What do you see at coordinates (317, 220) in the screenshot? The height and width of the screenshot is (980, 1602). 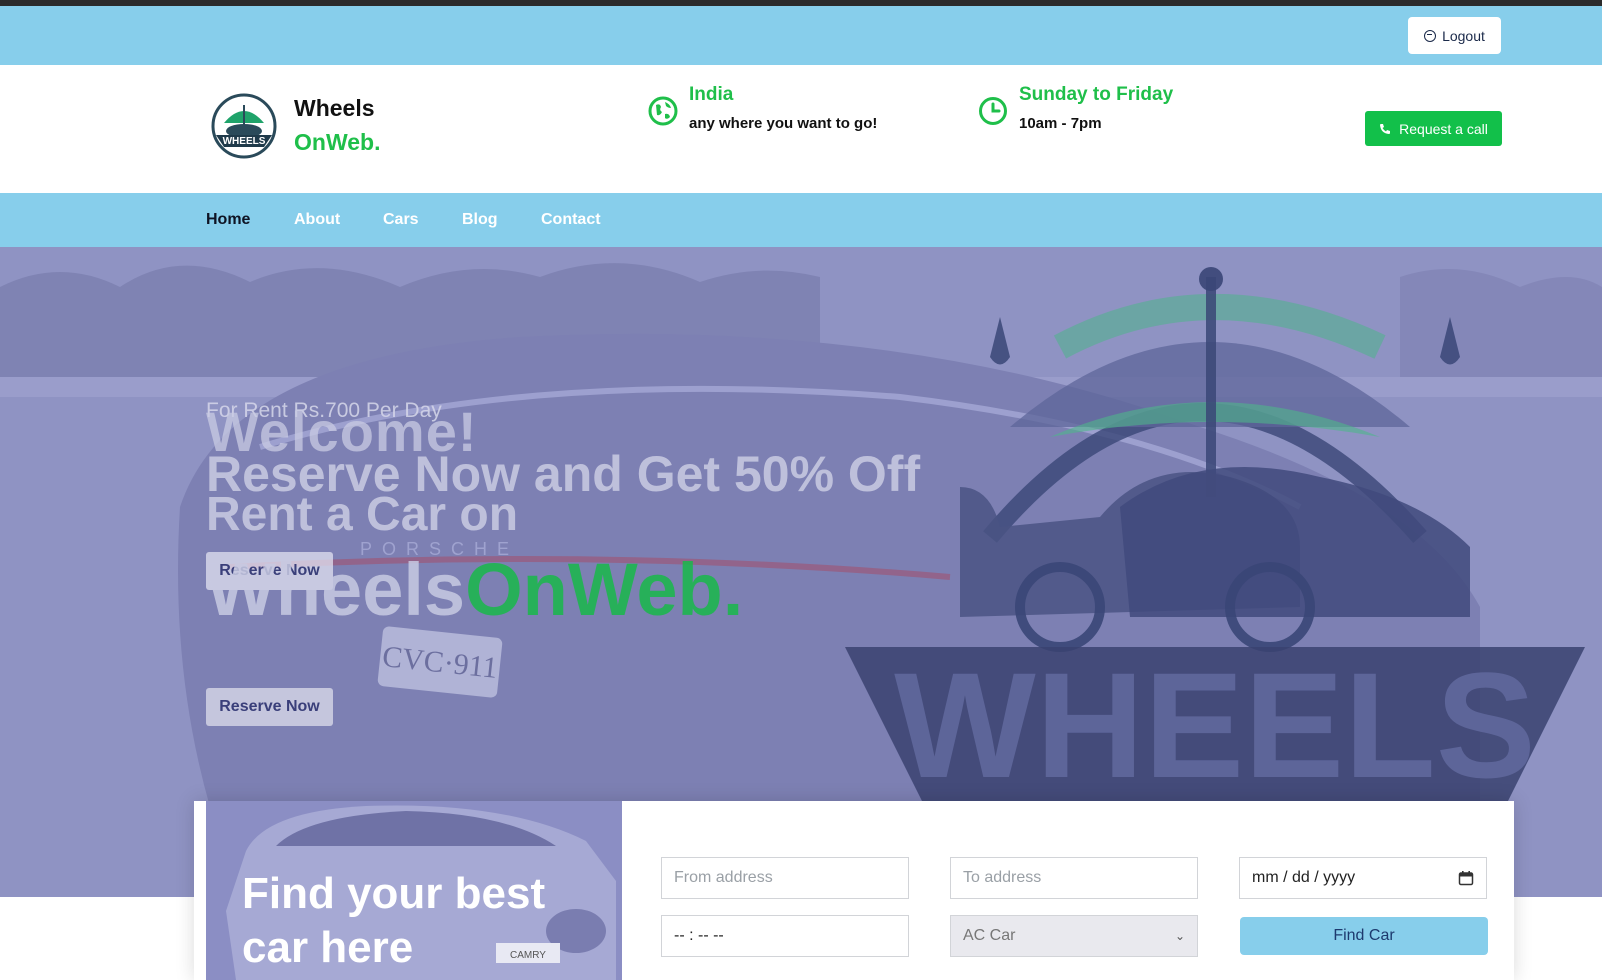 I see `nav-item-about: About` at bounding box center [317, 220].